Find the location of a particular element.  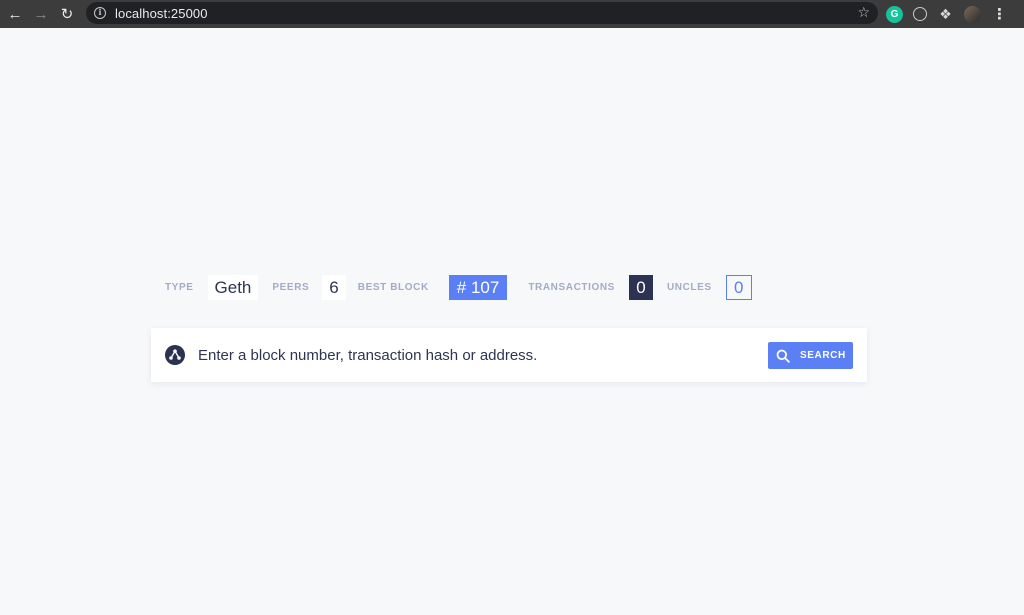

arrow-right-icon: → is located at coordinates (41, 14).